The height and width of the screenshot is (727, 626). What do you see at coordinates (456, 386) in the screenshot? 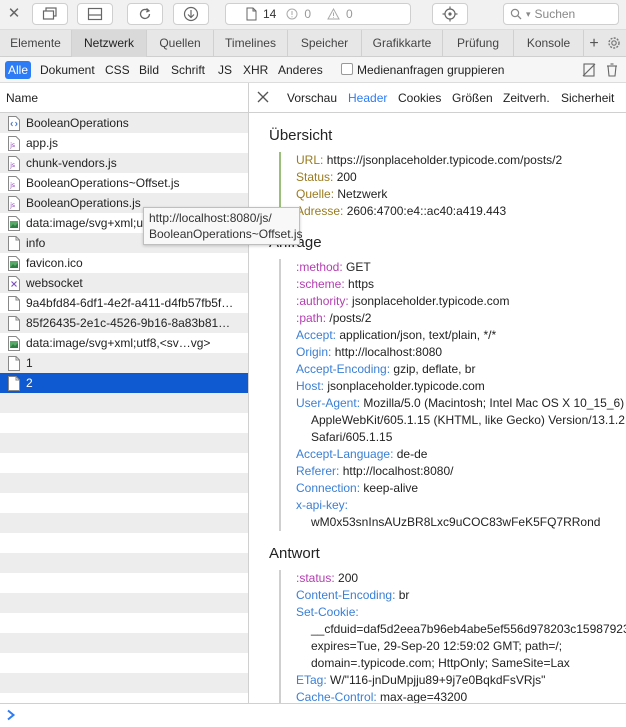
I see `header-entry: Host: jsonplaceholder.typicode.com` at bounding box center [456, 386].